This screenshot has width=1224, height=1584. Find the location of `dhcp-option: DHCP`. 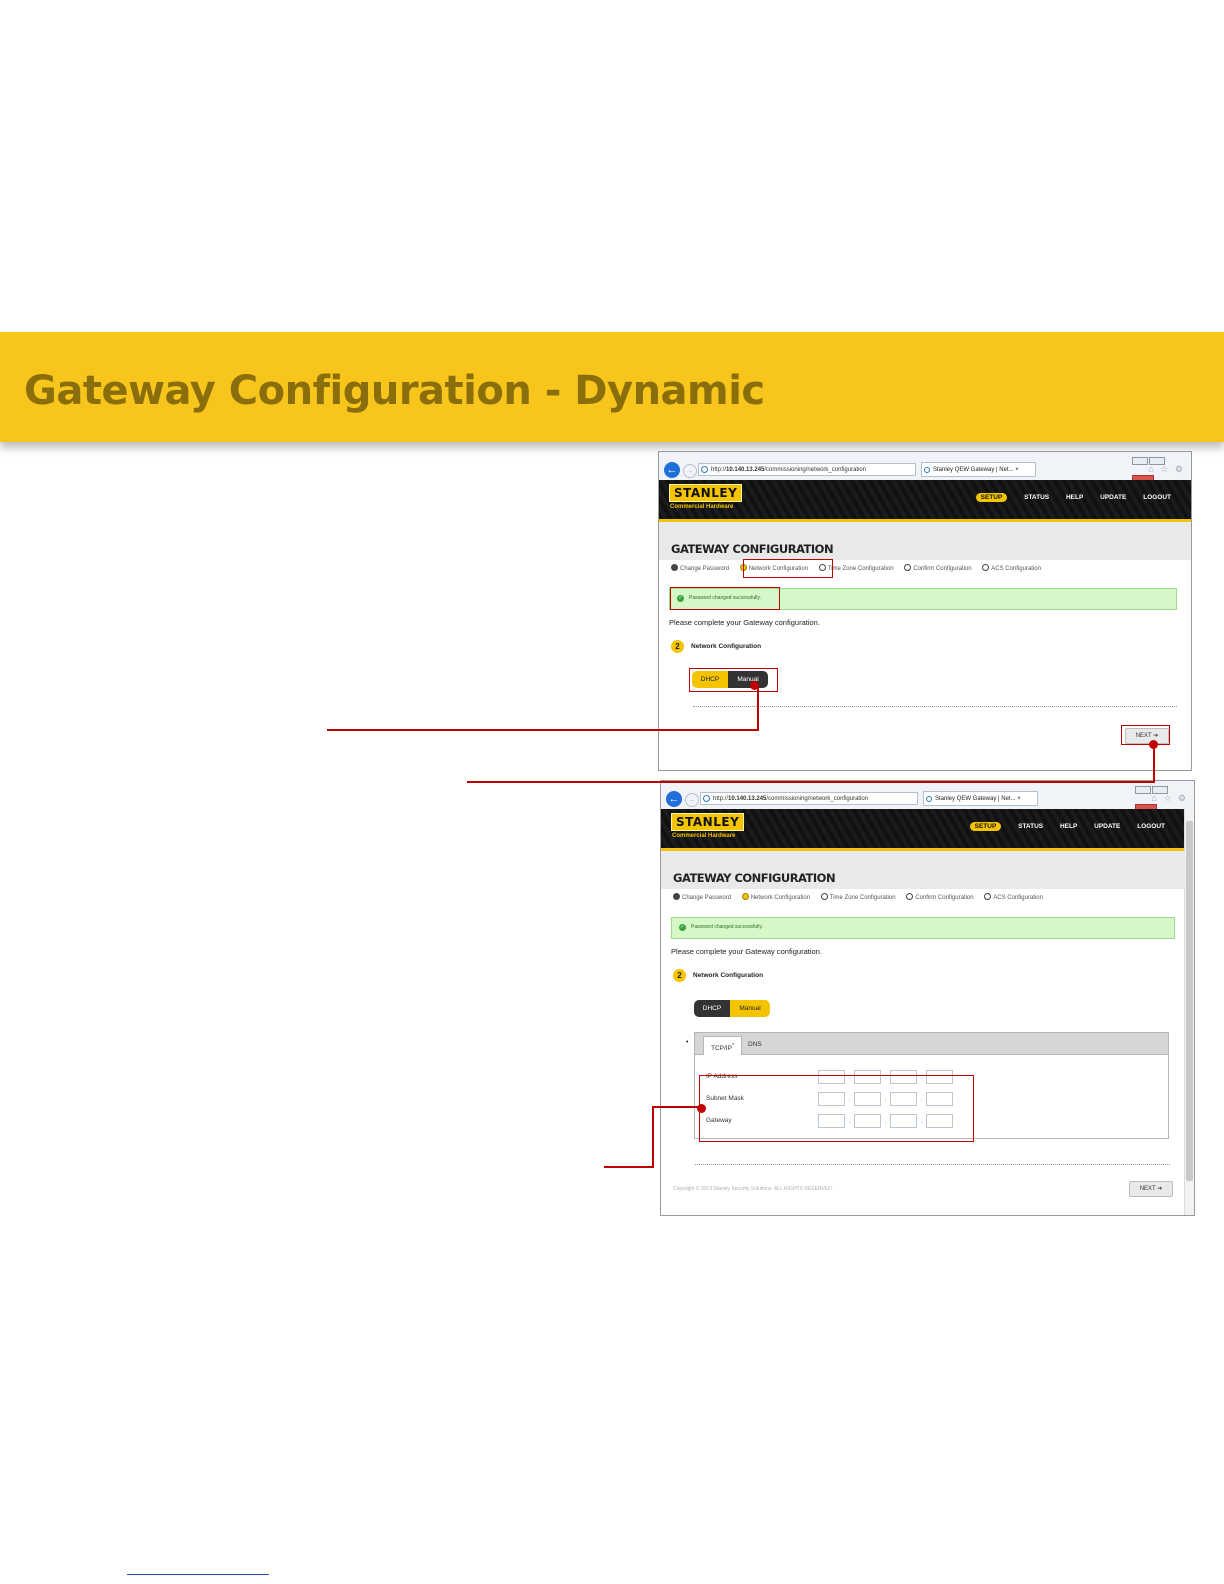

dhcp-option: DHCP is located at coordinates (712, 1008).